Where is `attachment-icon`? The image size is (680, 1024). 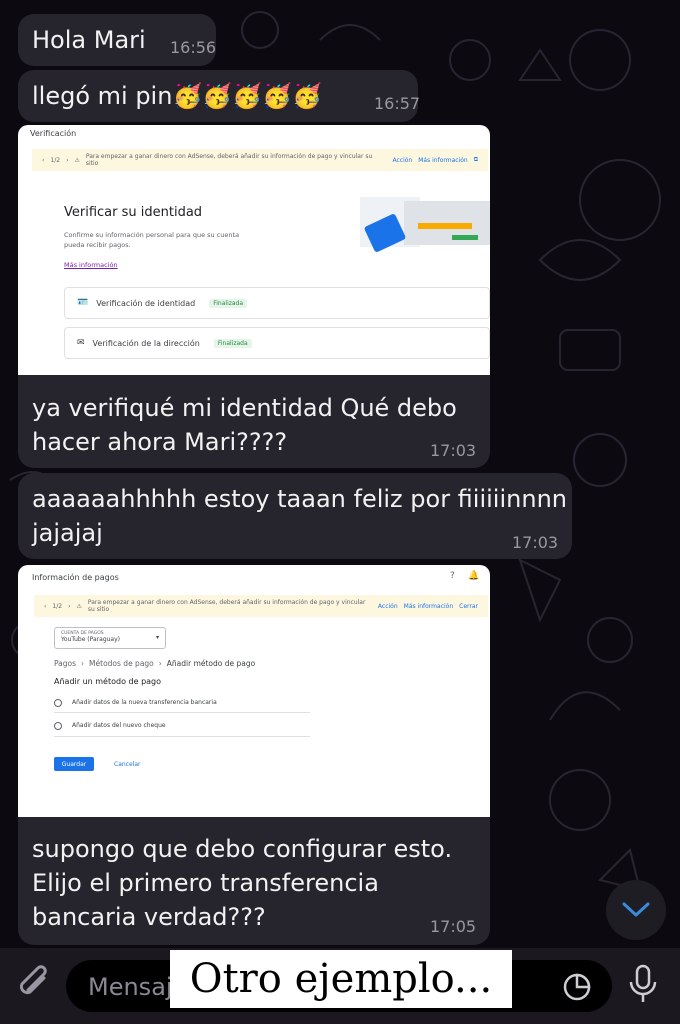 attachment-icon is located at coordinates (35, 984).